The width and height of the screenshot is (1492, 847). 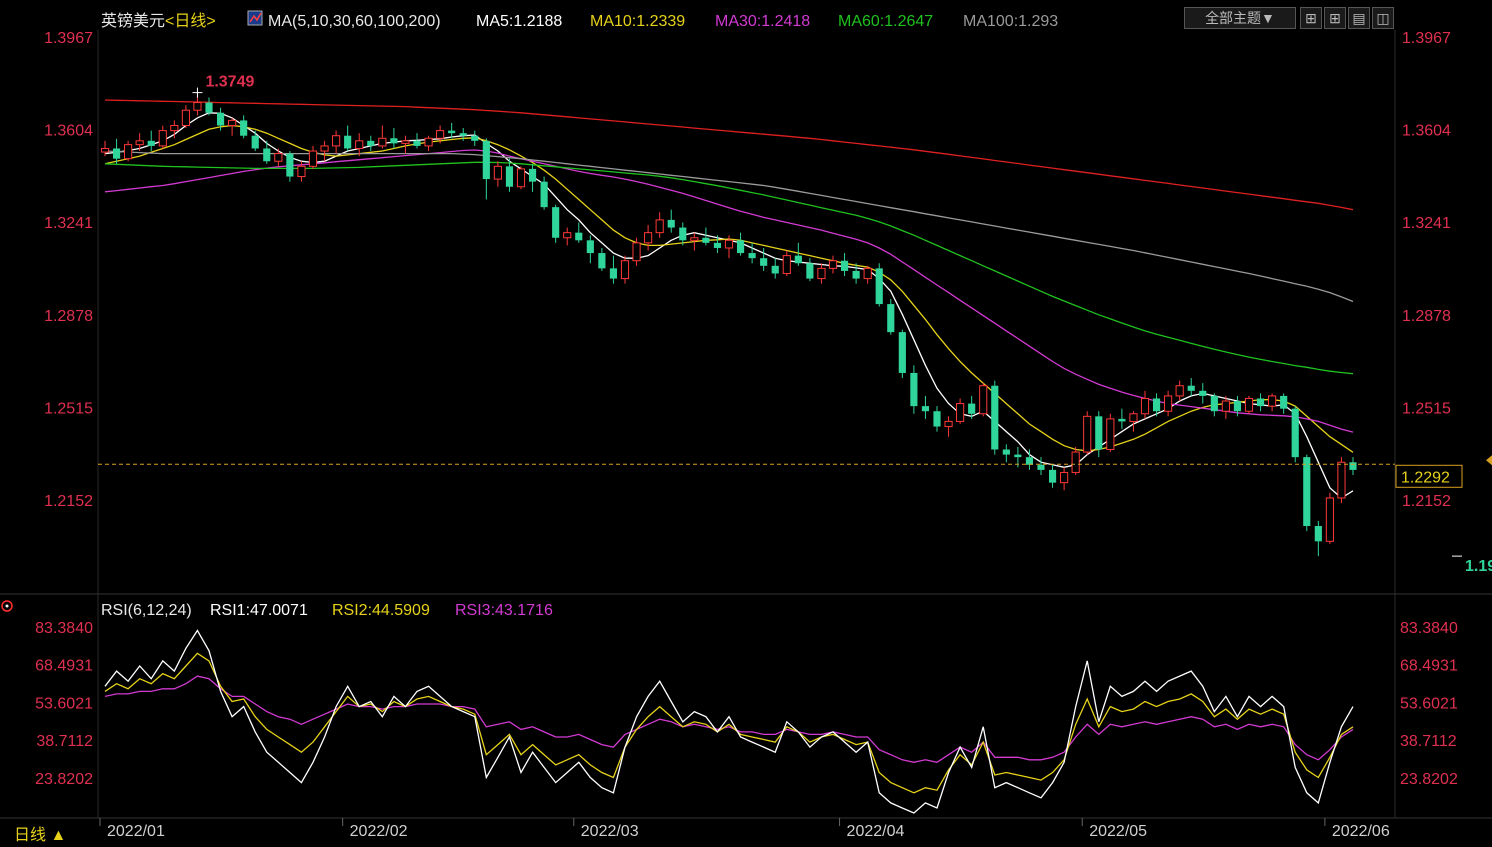 I want to click on period-switch: 日线 ▲, so click(x=40, y=835).